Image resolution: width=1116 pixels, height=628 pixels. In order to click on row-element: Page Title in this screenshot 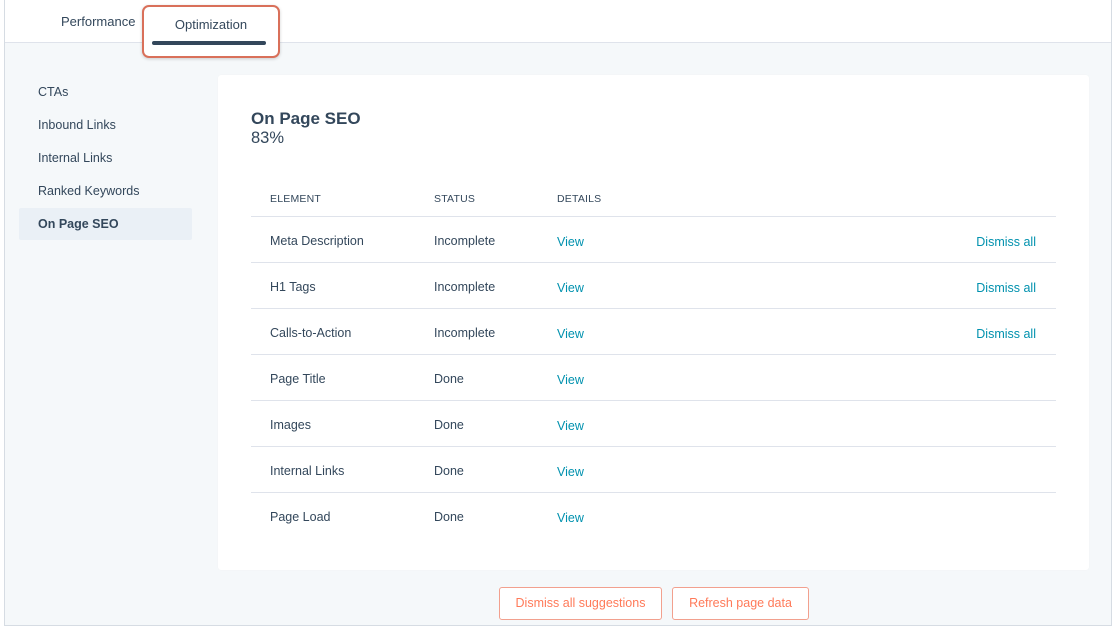, I will do `click(298, 379)`.